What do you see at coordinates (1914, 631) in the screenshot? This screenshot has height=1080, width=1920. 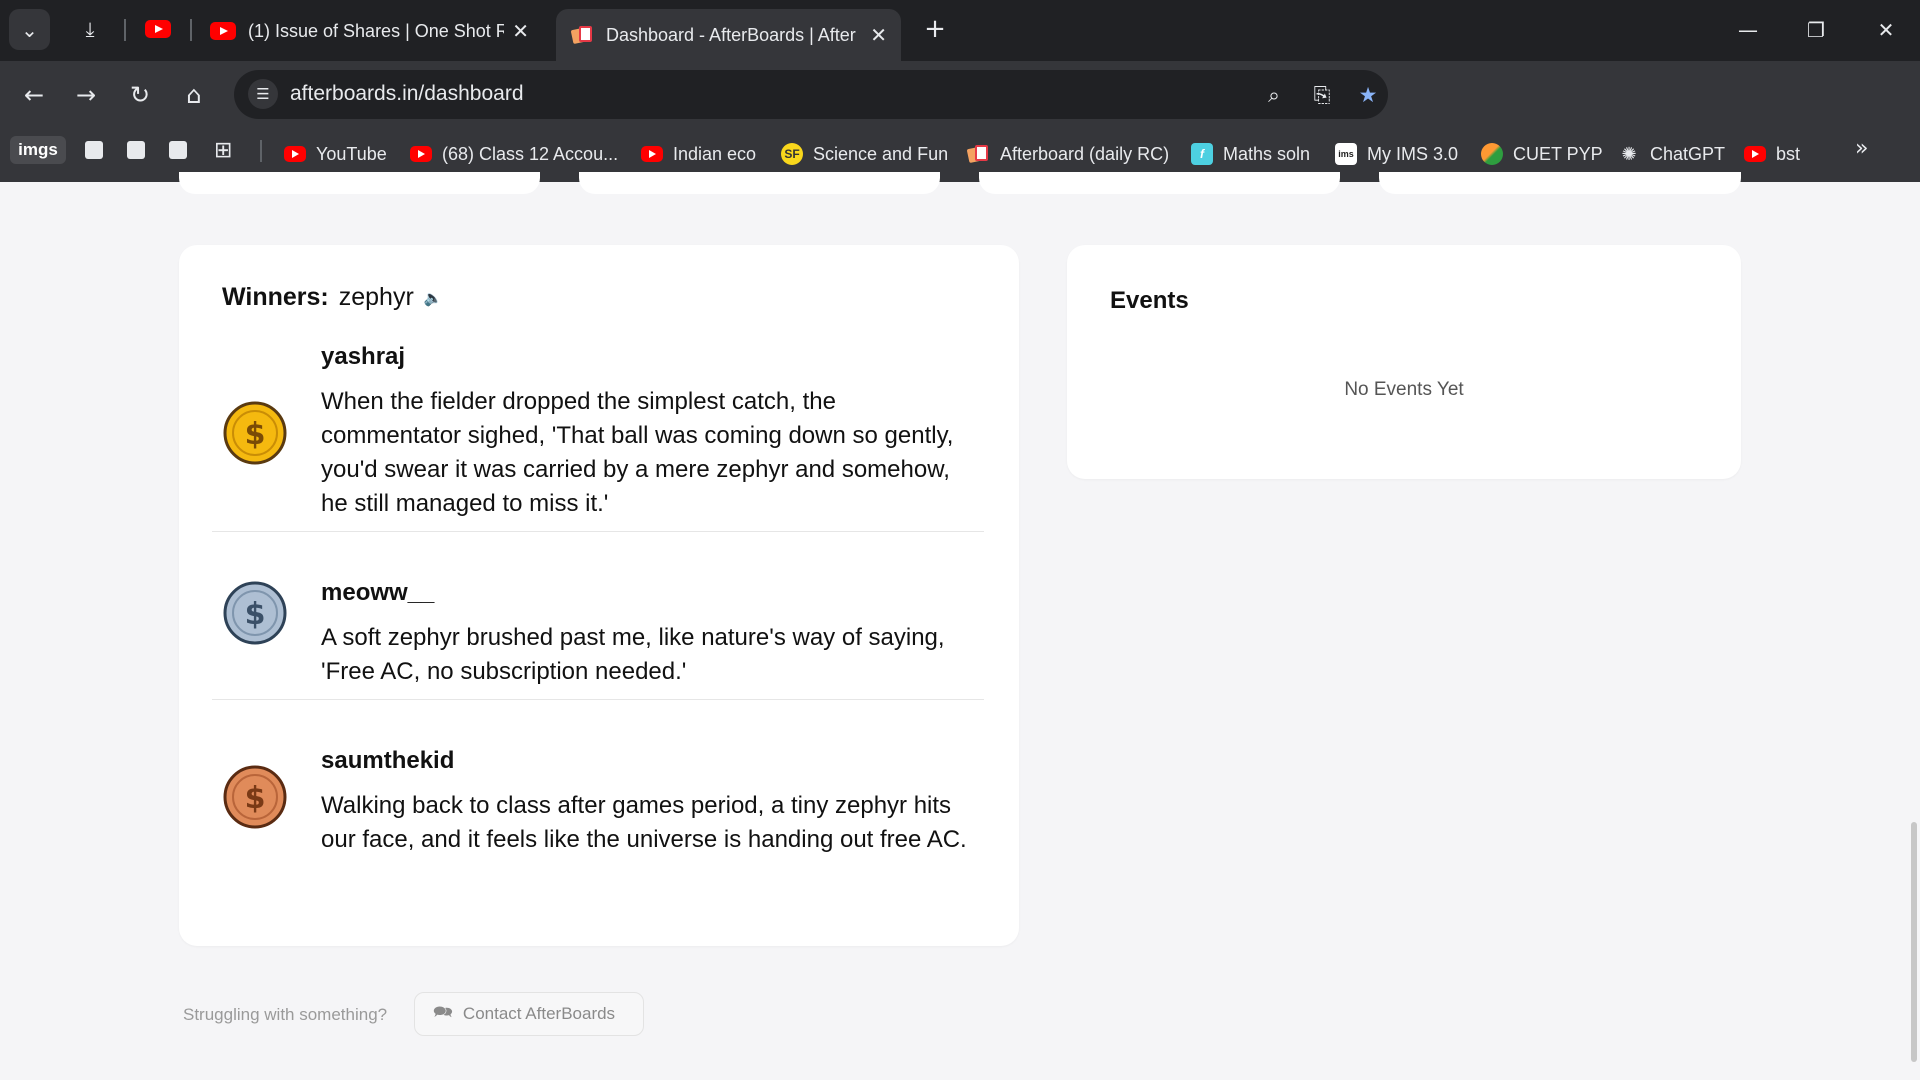 I see `page-scrollbar` at bounding box center [1914, 631].